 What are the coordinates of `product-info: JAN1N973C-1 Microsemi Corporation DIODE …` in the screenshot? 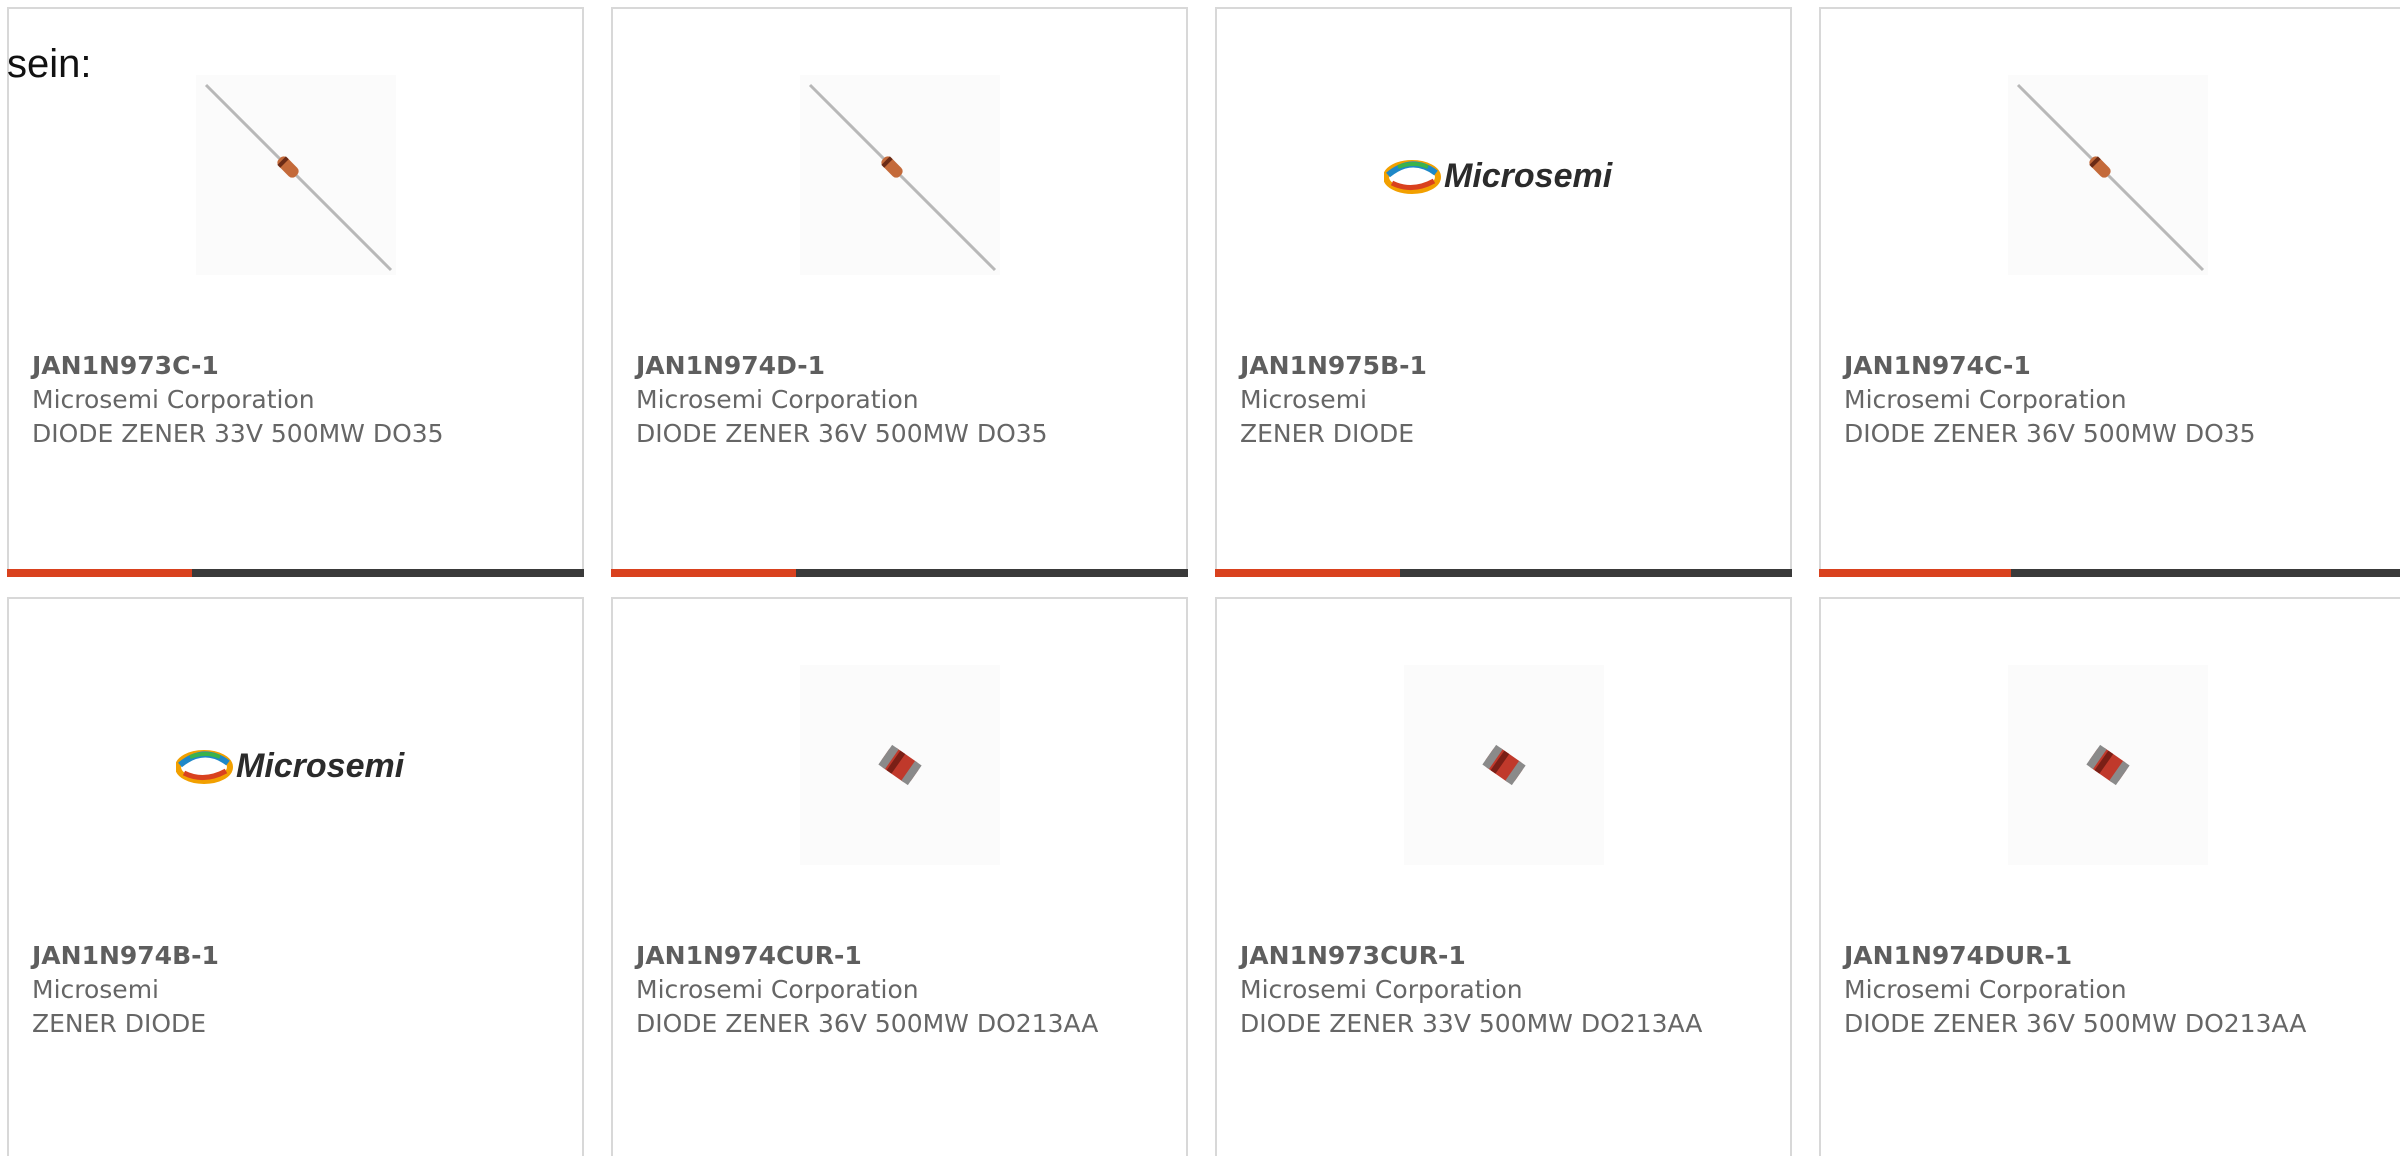 It's located at (297, 400).